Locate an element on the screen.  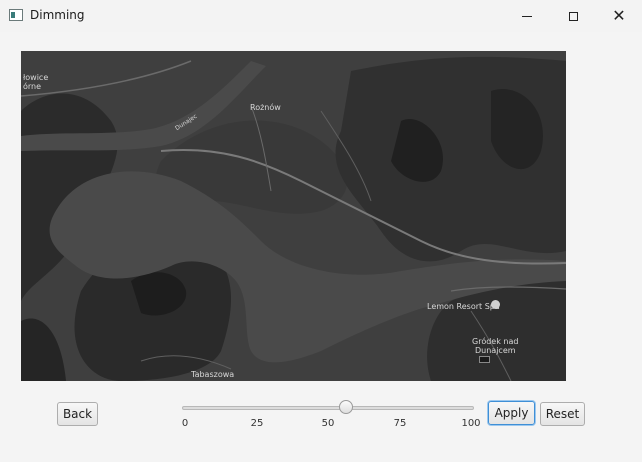
map-label-roznow: Rożnów is located at coordinates (265, 107).